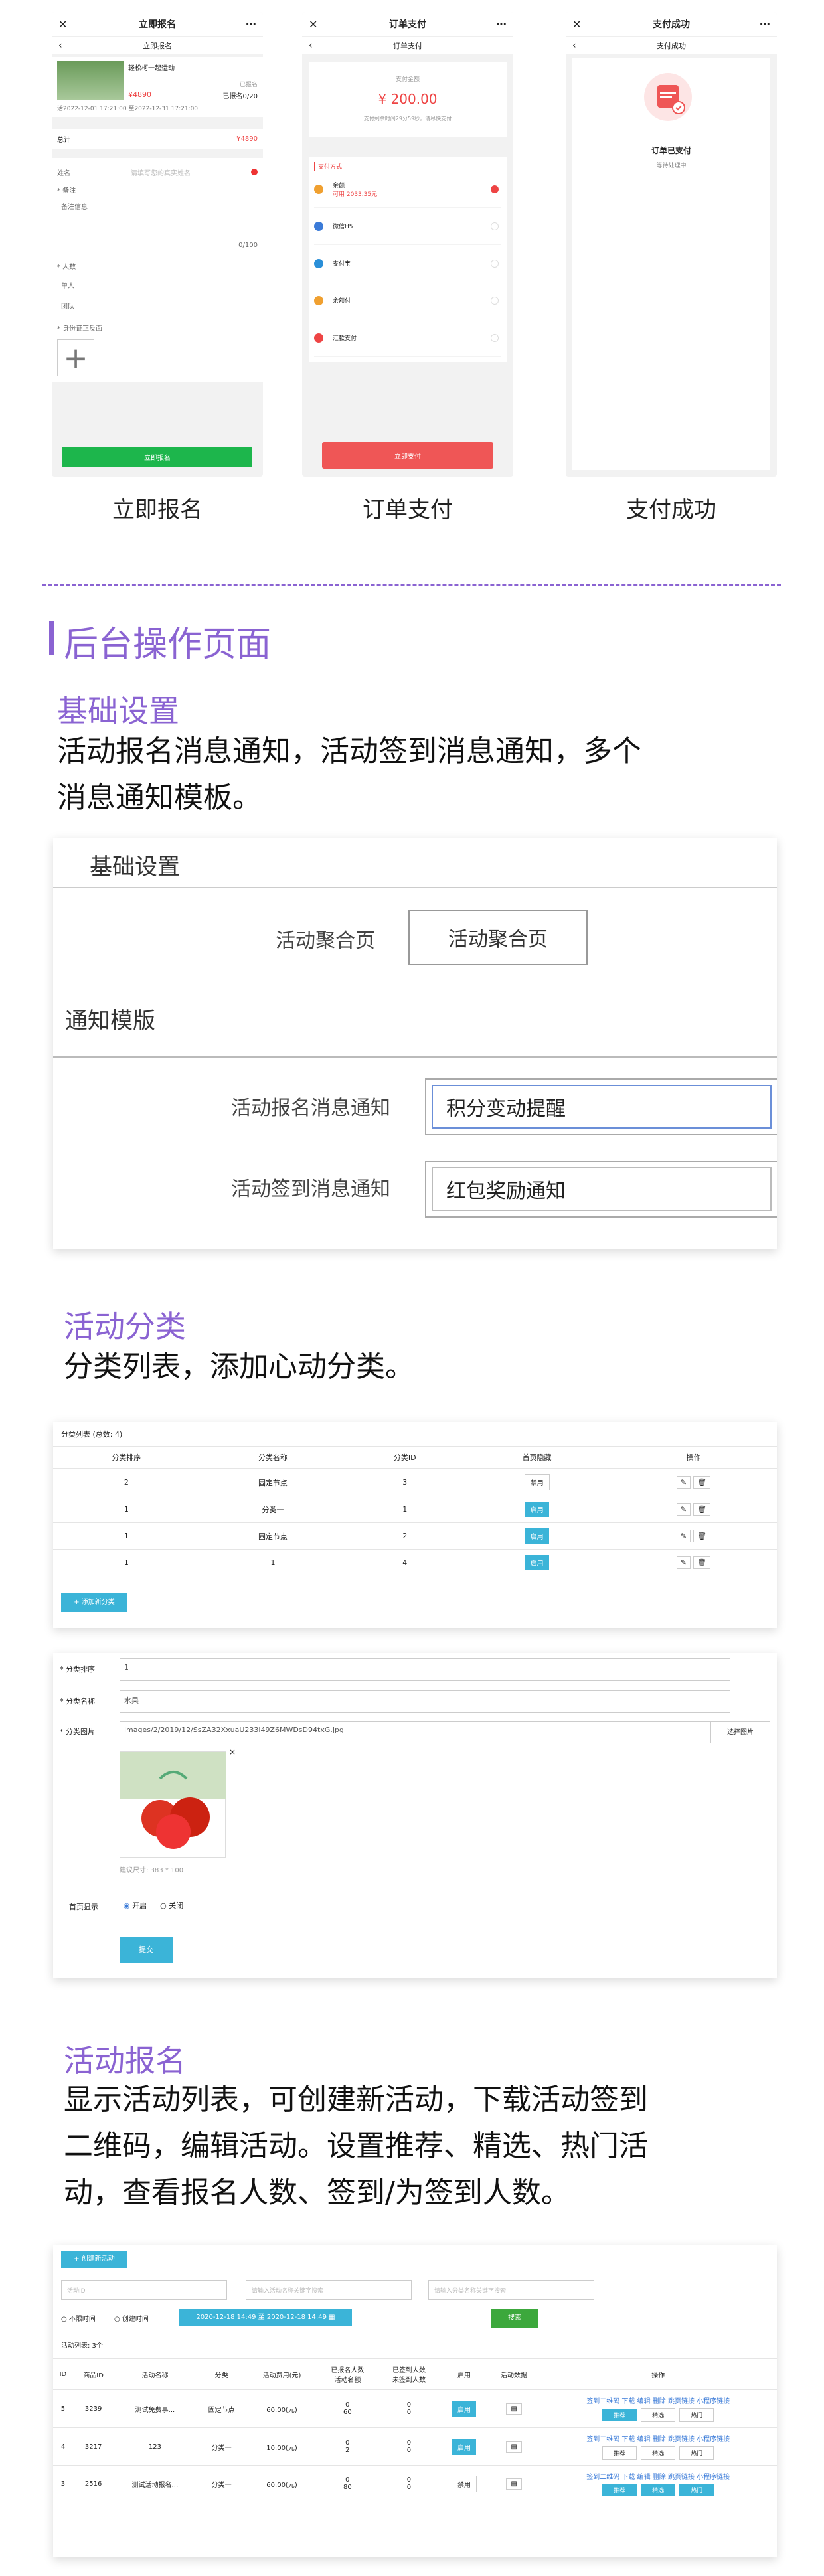 This screenshot has height=2576, width=824. Describe the element at coordinates (171, 1905) in the screenshot. I see `radio-off: ○ 关闭` at that location.